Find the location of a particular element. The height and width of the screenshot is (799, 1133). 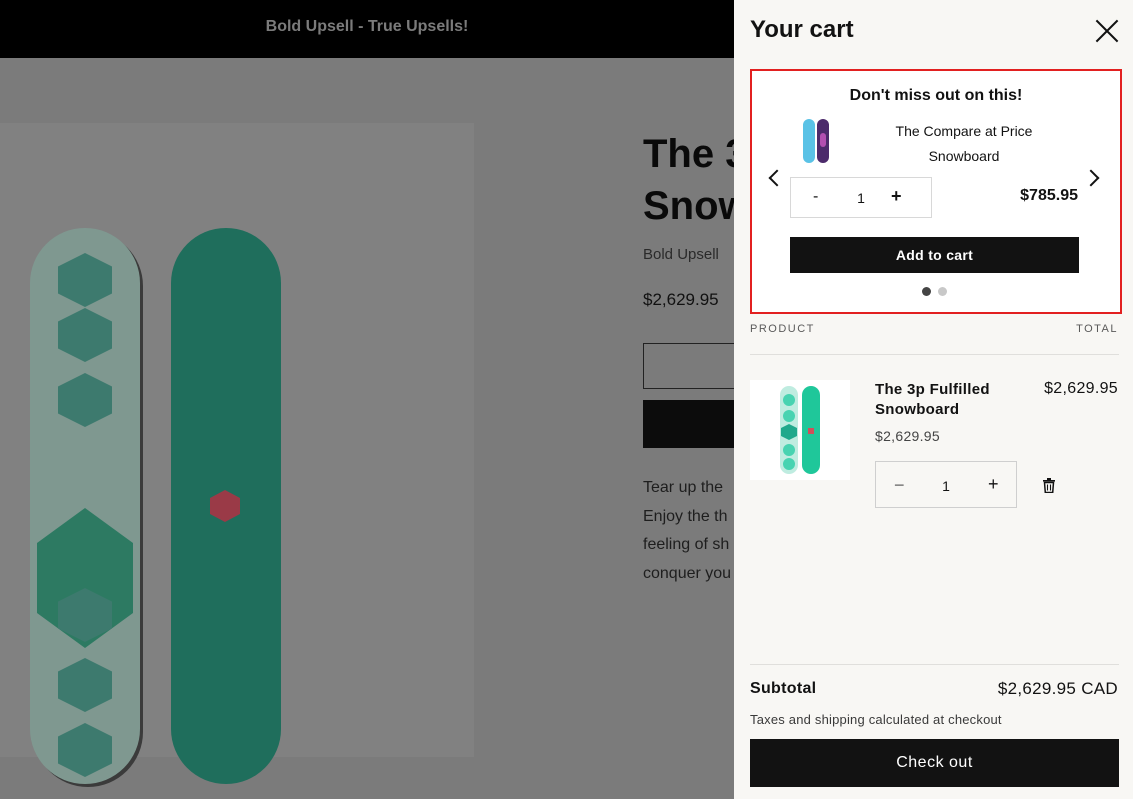

snowboard-base-image is located at coordinates (226, 506).